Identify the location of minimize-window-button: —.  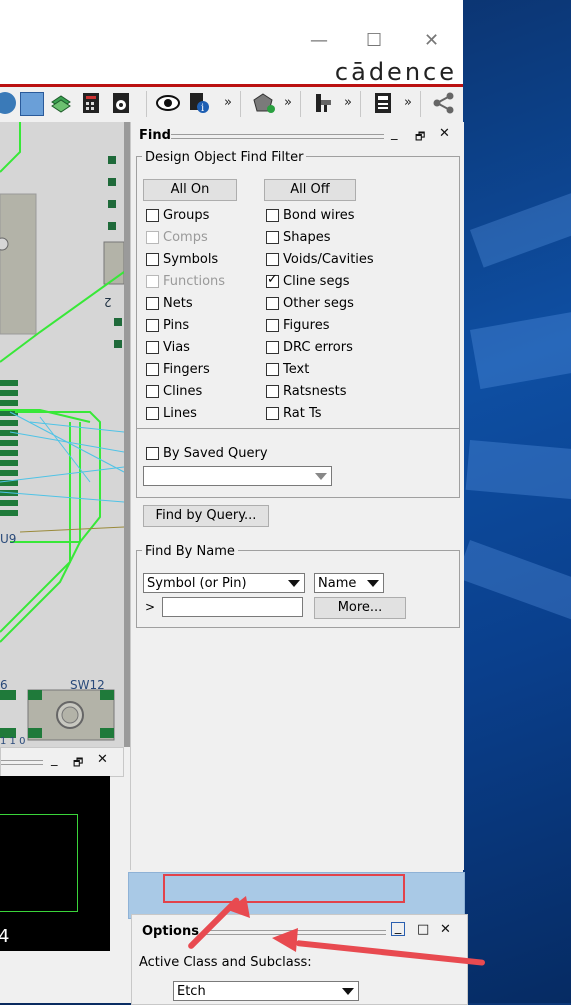
(319, 40).